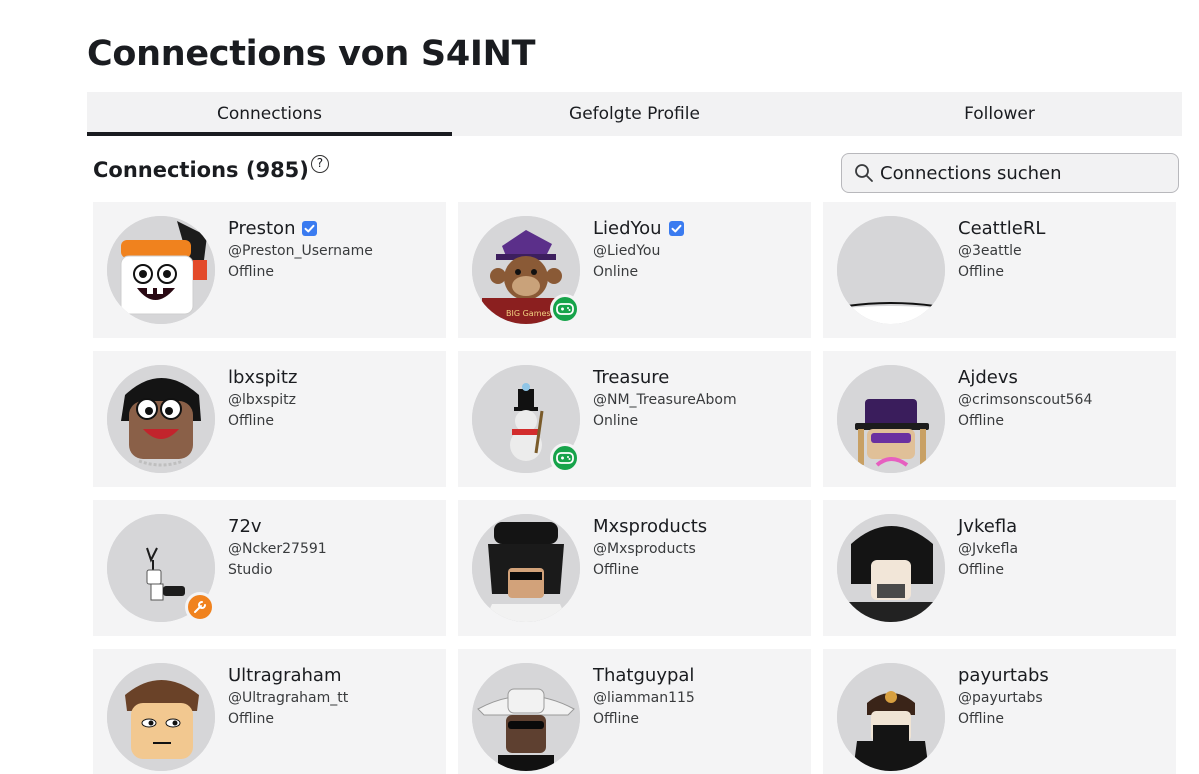 This screenshot has width=1199, height=774. What do you see at coordinates (288, 675) in the screenshot?
I see `connection-name: Ultragraham` at bounding box center [288, 675].